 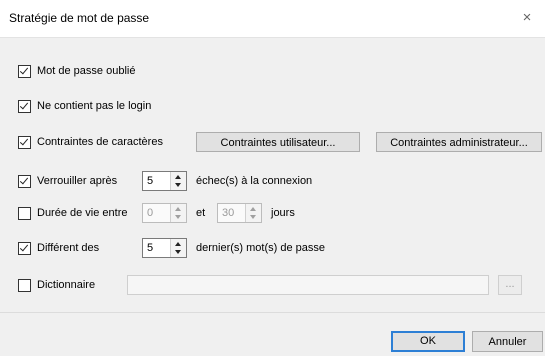 I want to click on dictionary-checkbox, so click(x=24, y=285).